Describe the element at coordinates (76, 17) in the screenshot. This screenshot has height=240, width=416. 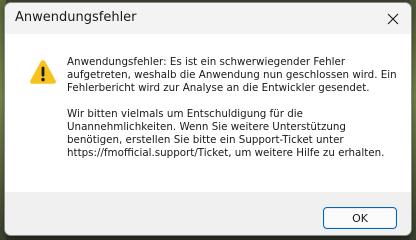
I see `dialog-title: Anwendungsfehler` at that location.